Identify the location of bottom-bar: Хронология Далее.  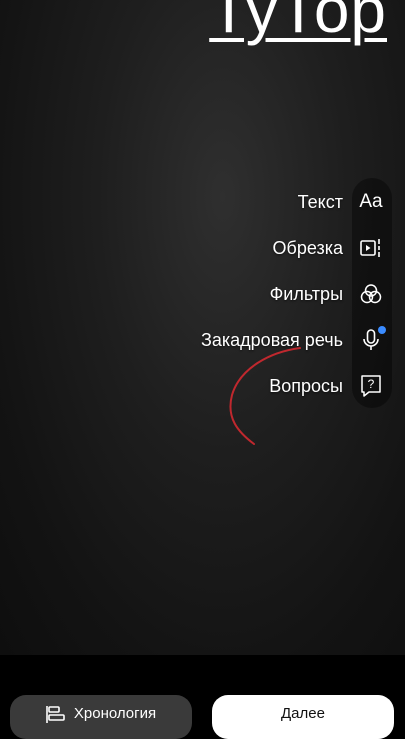
(202, 697).